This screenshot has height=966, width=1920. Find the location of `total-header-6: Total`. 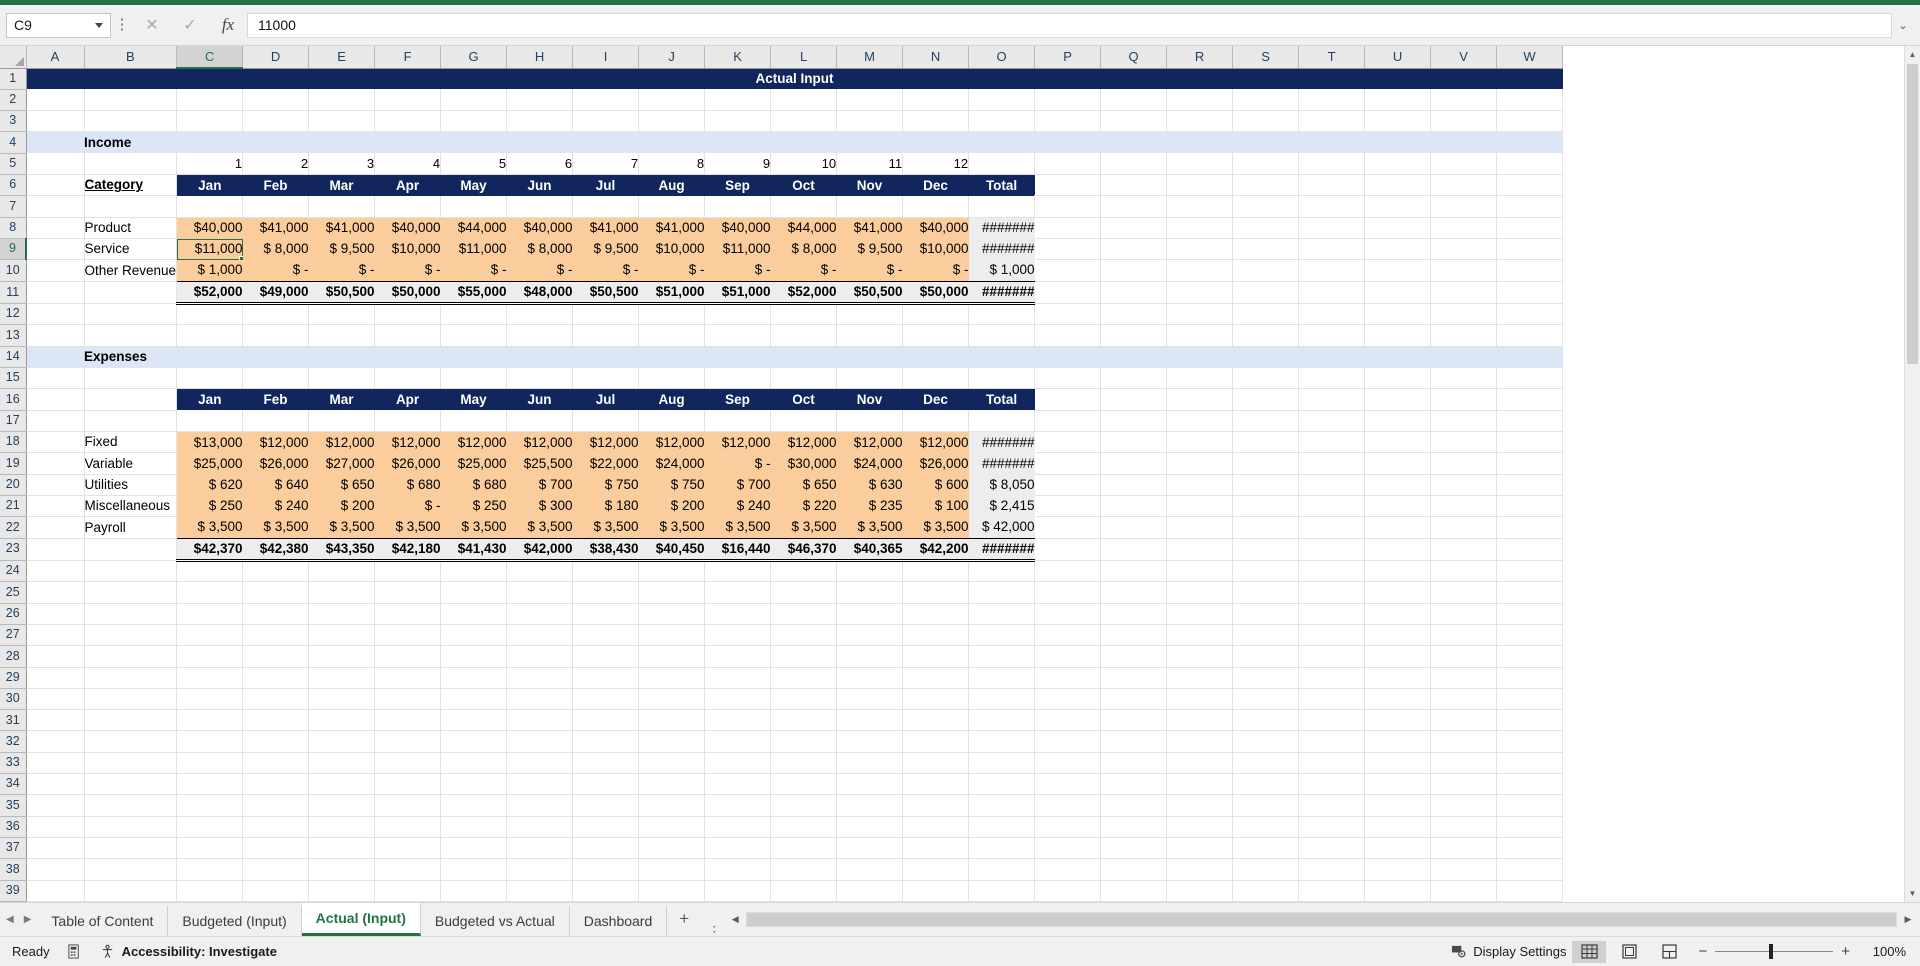

total-header-6: Total is located at coordinates (1001, 185).